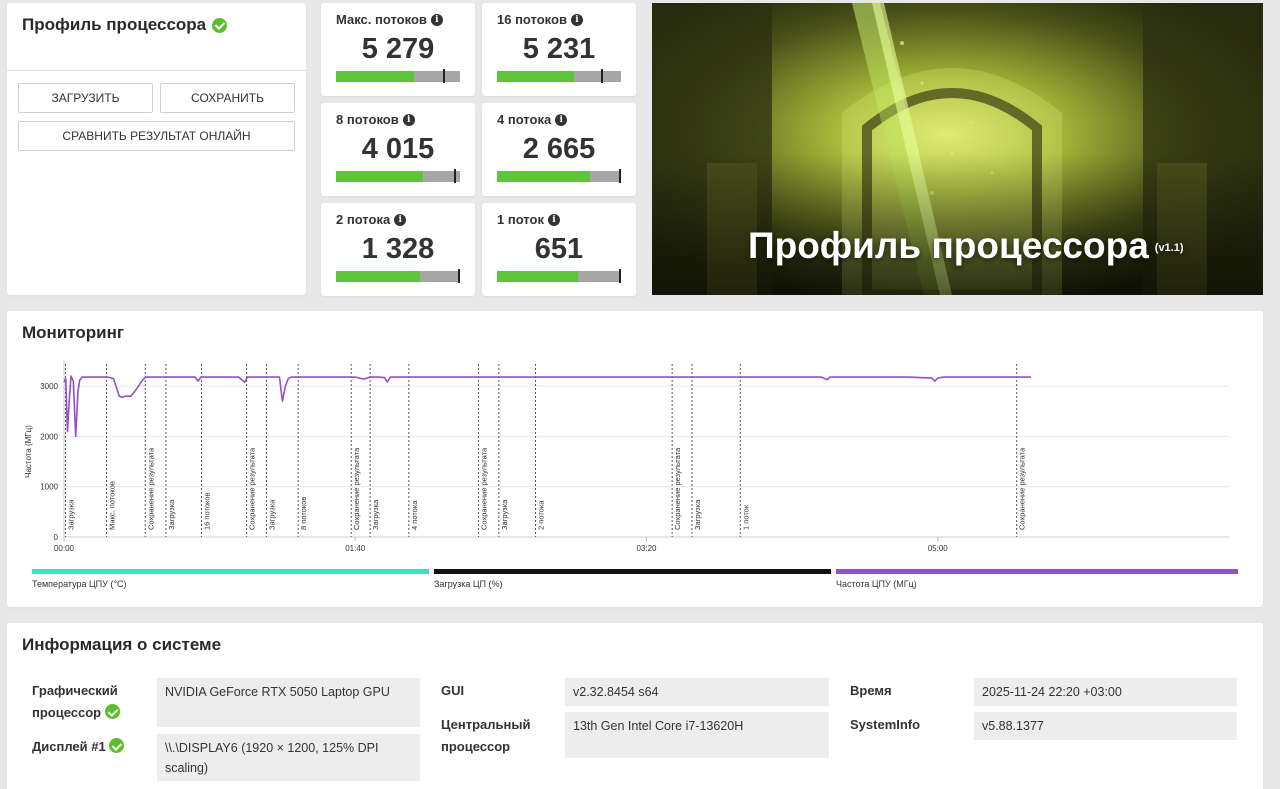  Describe the element at coordinates (414, 515) in the screenshot. I see `event-marker-label: 4 потока` at that location.